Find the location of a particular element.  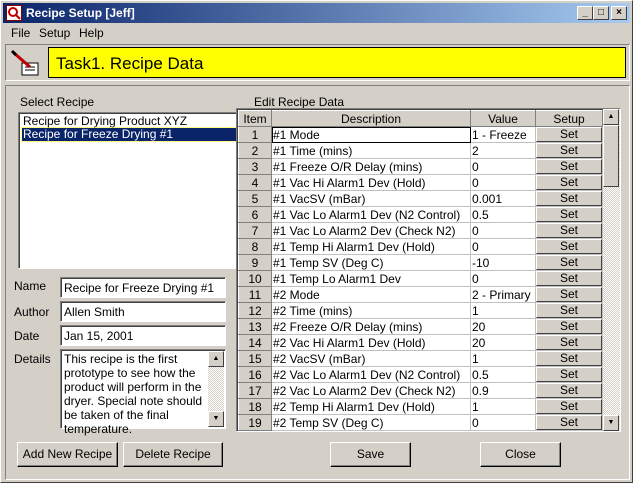

menu-setup: Setup is located at coordinates (54, 33).